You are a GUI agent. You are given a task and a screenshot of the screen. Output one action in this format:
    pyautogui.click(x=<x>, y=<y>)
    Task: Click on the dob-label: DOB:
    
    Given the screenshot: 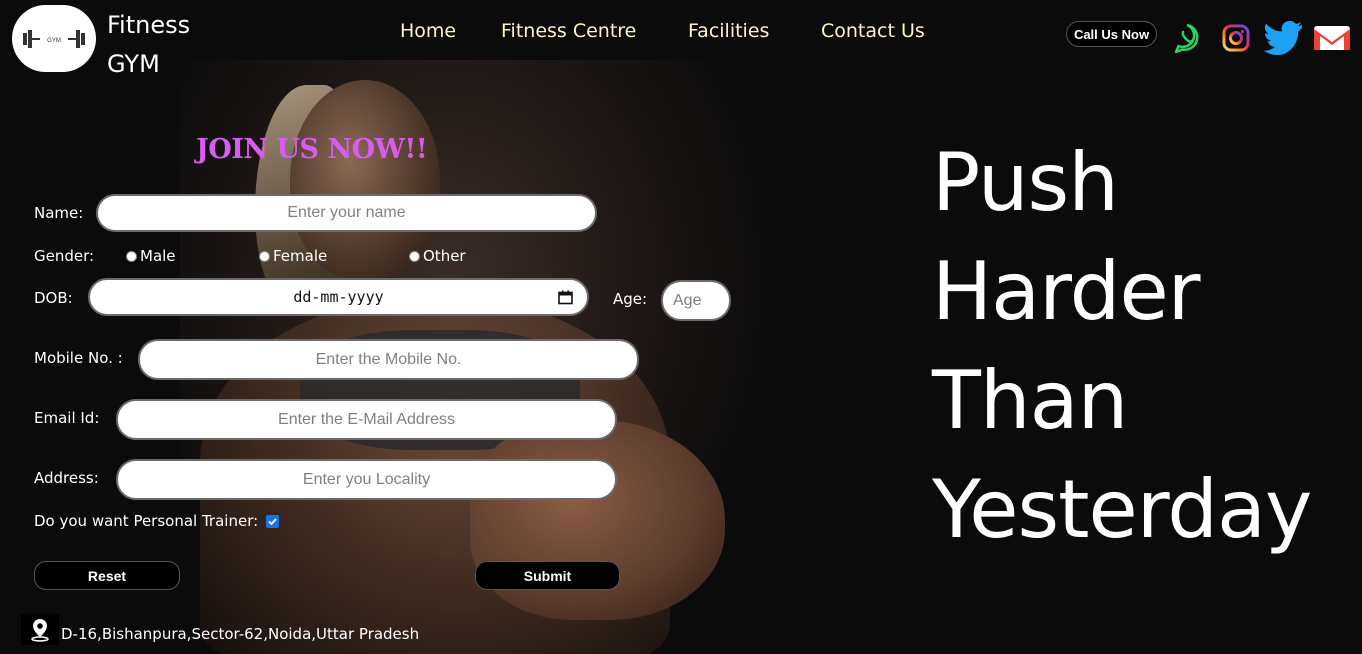 What is the action you would take?
    pyautogui.click(x=53, y=298)
    